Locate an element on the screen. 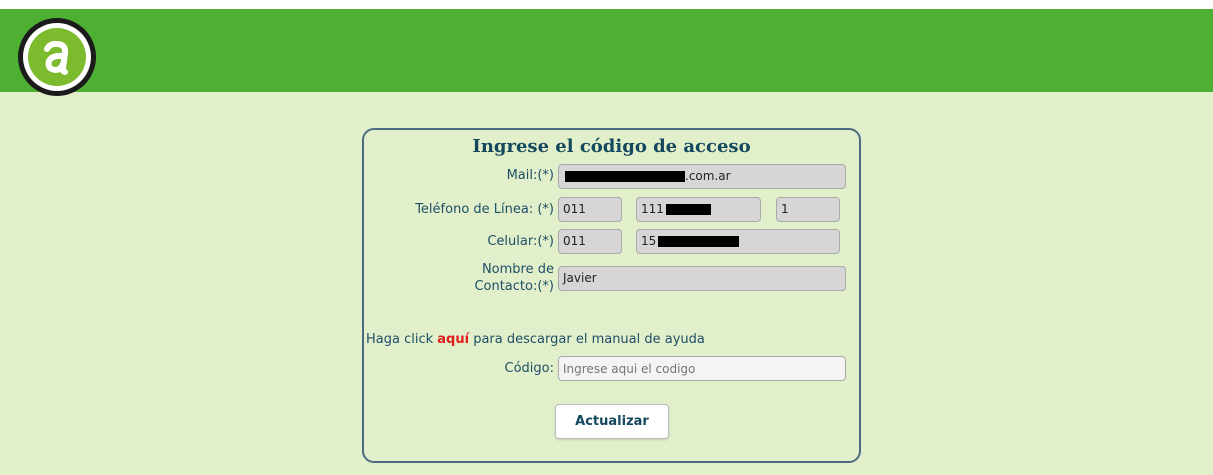  logo is located at coordinates (57, 57).